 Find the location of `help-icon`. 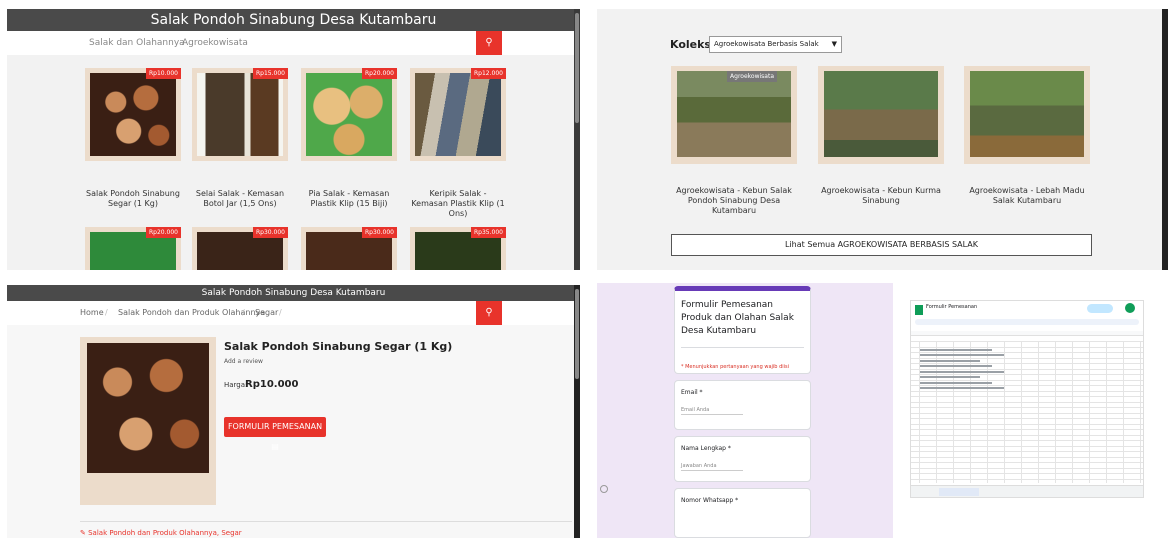

help-icon is located at coordinates (604, 489).